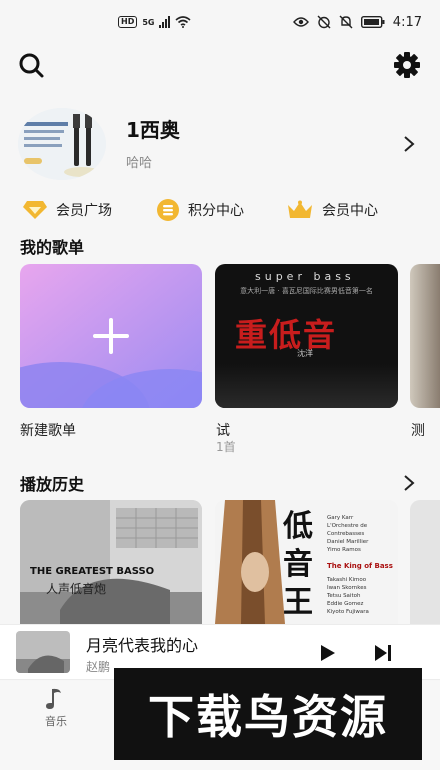 The height and width of the screenshot is (770, 440). What do you see at coordinates (348, 612) in the screenshot?
I see `bass-name-8: Kiyoto Fujiwara` at bounding box center [348, 612].